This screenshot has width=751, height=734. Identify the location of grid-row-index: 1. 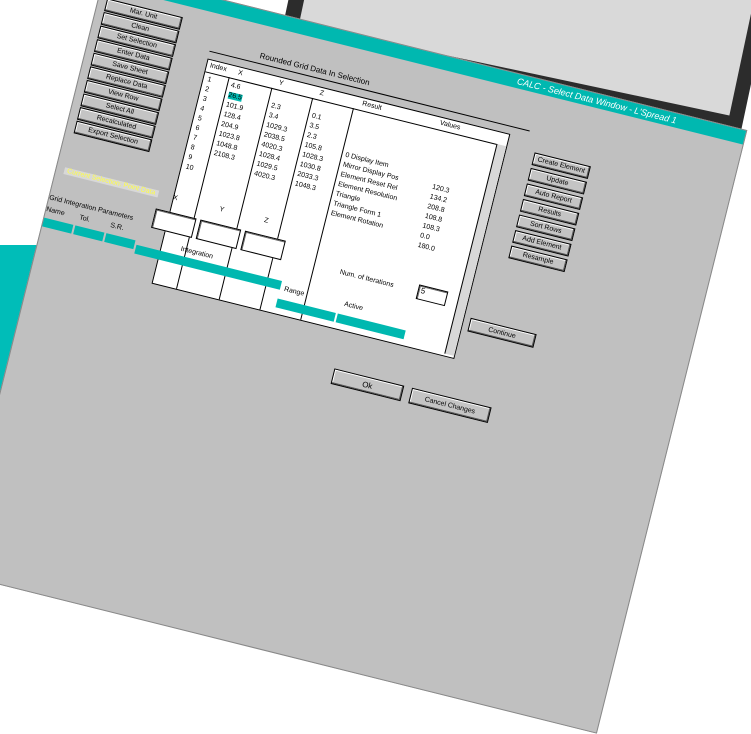
(209, 80).